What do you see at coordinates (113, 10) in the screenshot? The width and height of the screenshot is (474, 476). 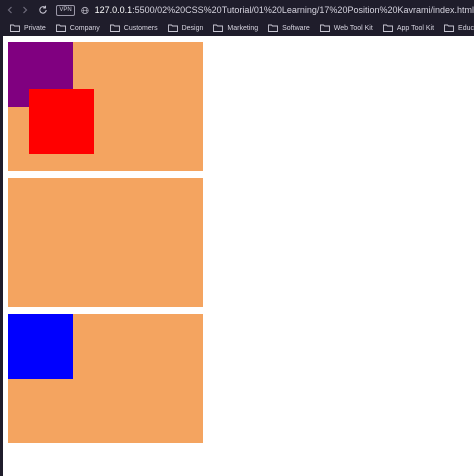 I see `url-host: 127.0.0.1` at bounding box center [113, 10].